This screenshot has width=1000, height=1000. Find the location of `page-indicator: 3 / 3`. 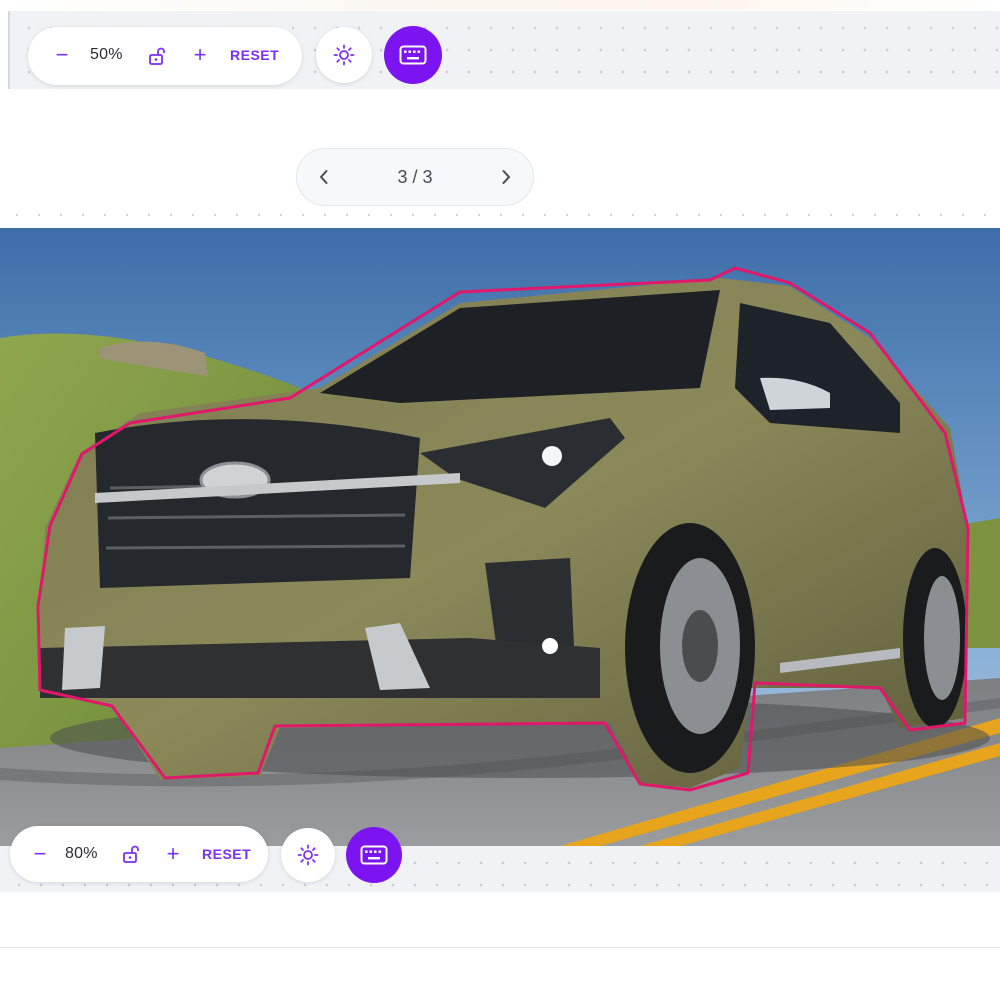

page-indicator: 3 / 3 is located at coordinates (415, 176).